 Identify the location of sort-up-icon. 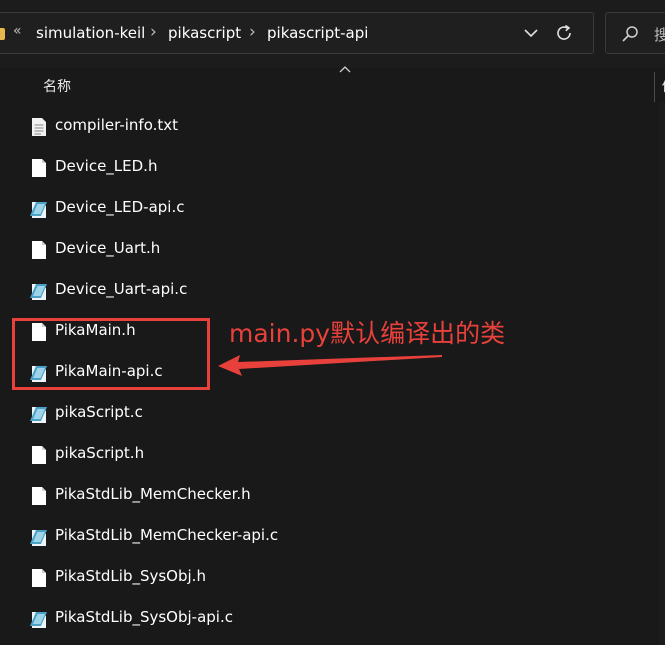
(345, 69).